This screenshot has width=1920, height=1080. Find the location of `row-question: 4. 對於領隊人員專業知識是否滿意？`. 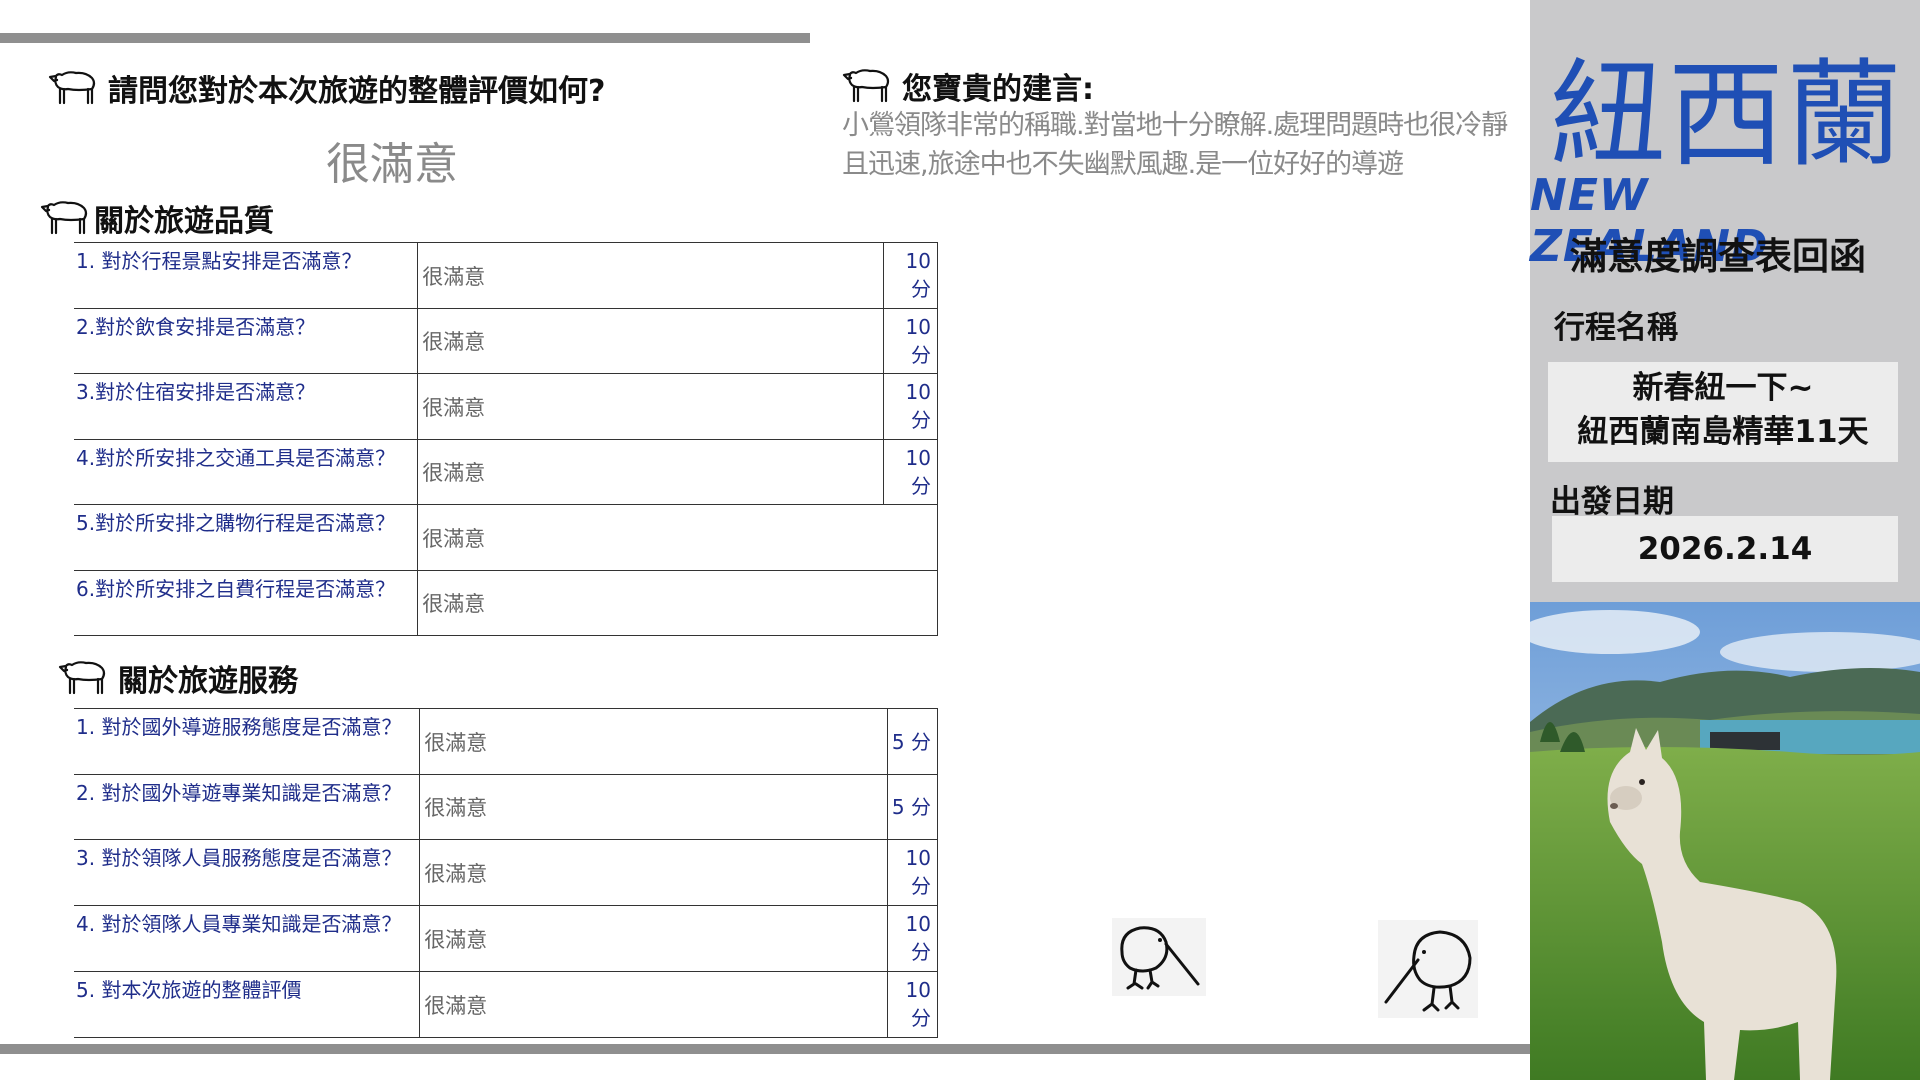

row-question: 4. 對於領隊人員專業知識是否滿意？ is located at coordinates (247, 938).